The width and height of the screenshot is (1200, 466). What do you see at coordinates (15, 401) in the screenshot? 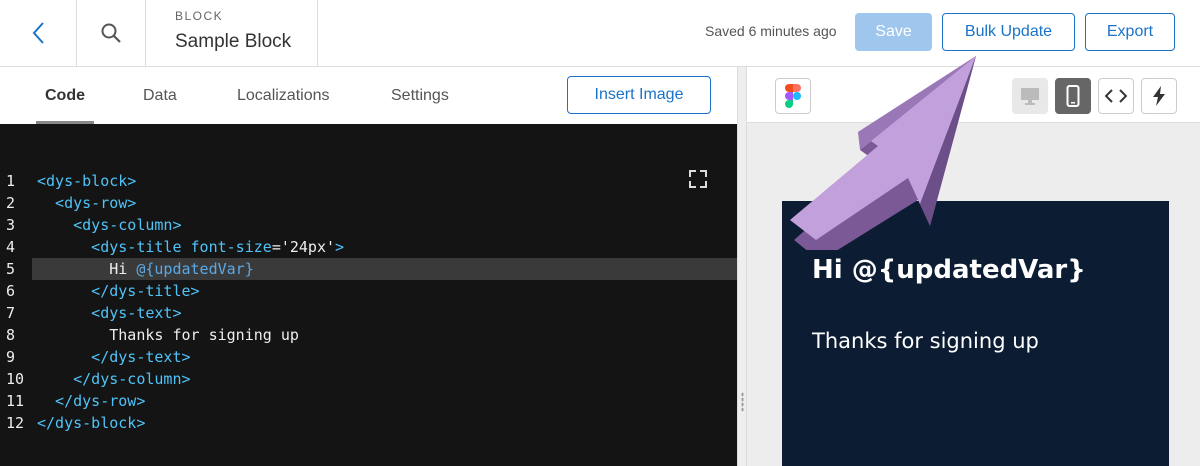
I see `line-number: 11` at bounding box center [15, 401].